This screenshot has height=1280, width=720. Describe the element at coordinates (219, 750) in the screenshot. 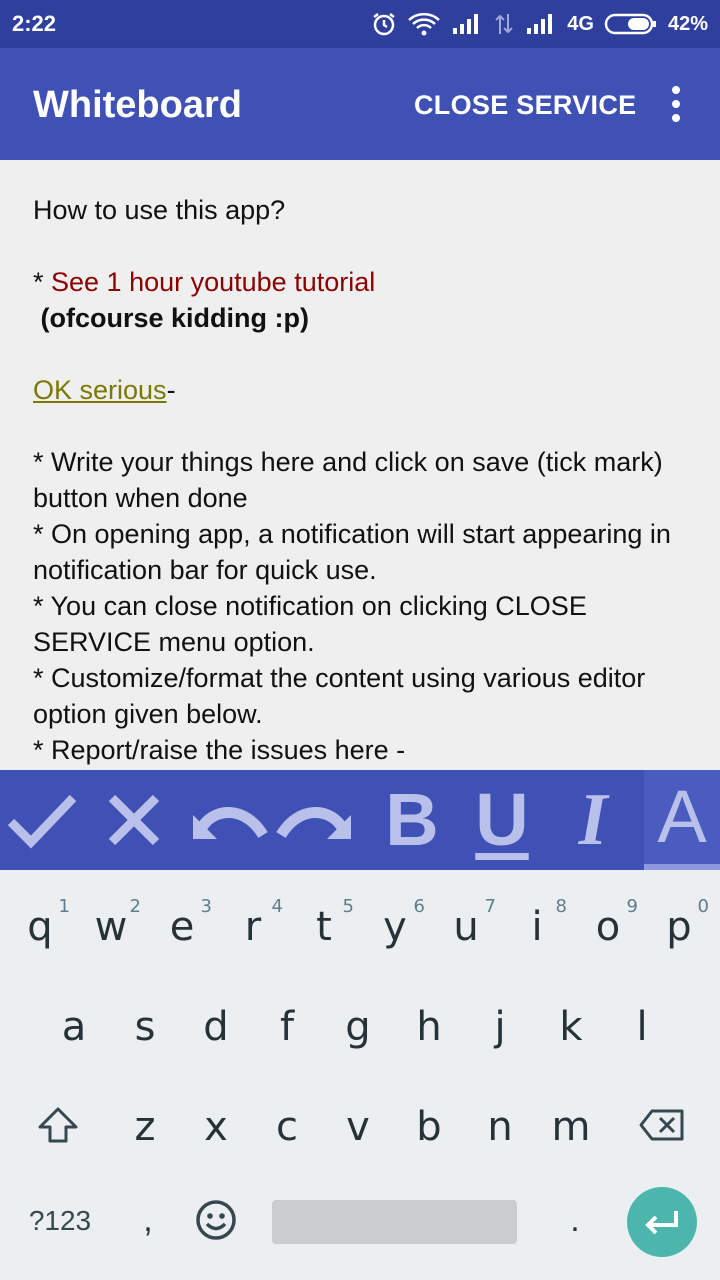

I see `bullet-5: * Report/raise the issues here -` at that location.